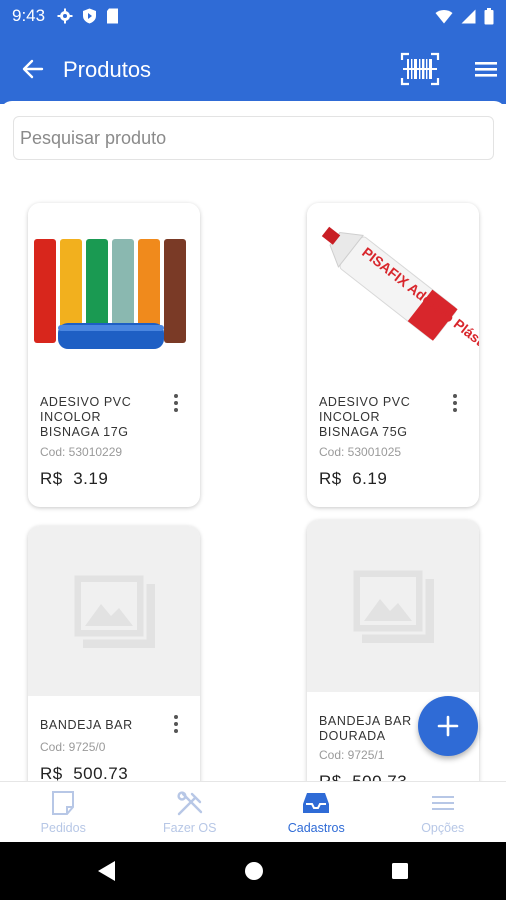 The height and width of the screenshot is (900, 506). I want to click on nav-tab-fazer-os: Fazer OS, so click(190, 812).